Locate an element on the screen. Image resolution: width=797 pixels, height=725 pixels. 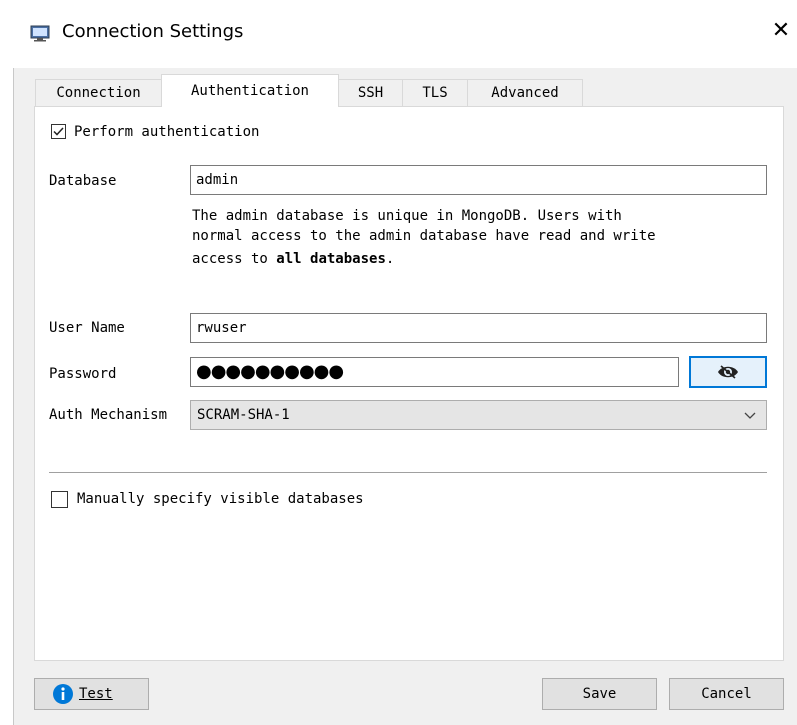
tab-ssh: SSH is located at coordinates (370, 92).